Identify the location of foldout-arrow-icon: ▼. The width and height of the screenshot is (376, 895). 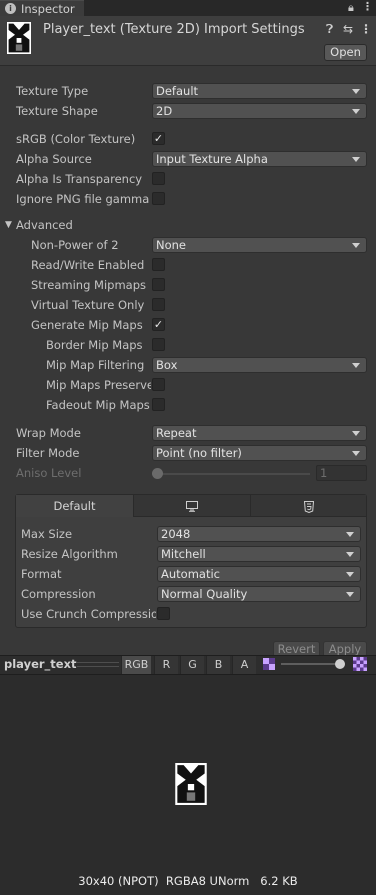
(8, 225).